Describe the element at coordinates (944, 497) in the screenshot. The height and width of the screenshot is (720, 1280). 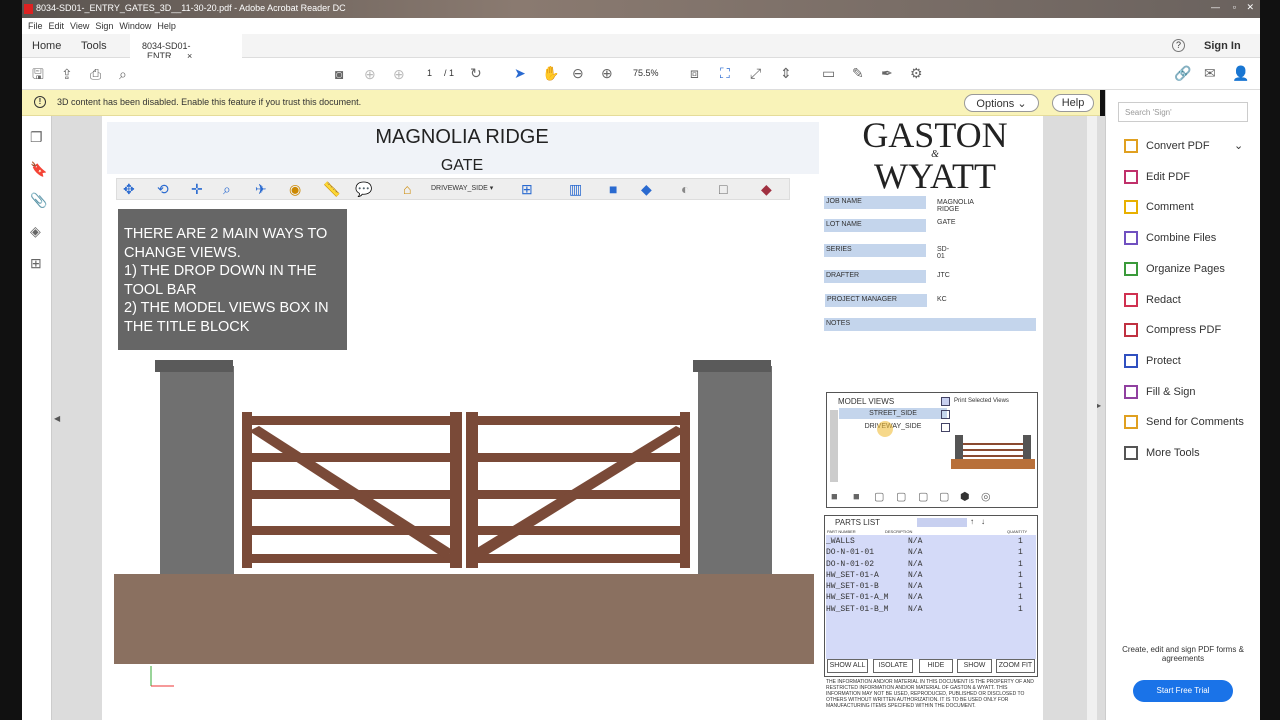
I see `view-right-icon: ▢` at that location.